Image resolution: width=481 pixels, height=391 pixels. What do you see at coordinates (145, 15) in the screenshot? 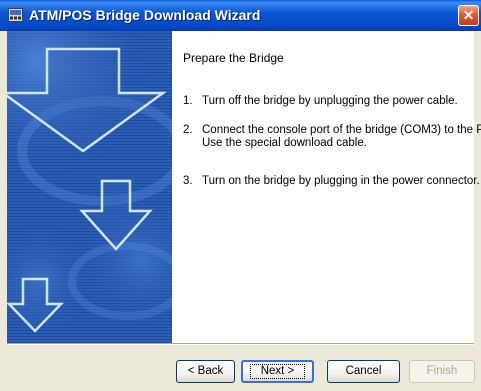
I see `window-title: ATM/POS Bridge Download Wizard` at bounding box center [145, 15].